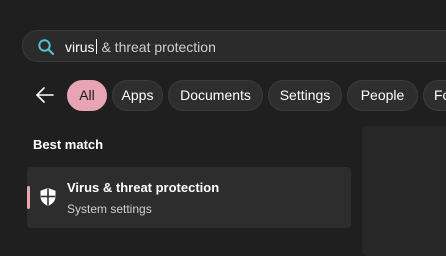 The height and width of the screenshot is (256, 446). I want to click on text-caret, so click(96, 46).